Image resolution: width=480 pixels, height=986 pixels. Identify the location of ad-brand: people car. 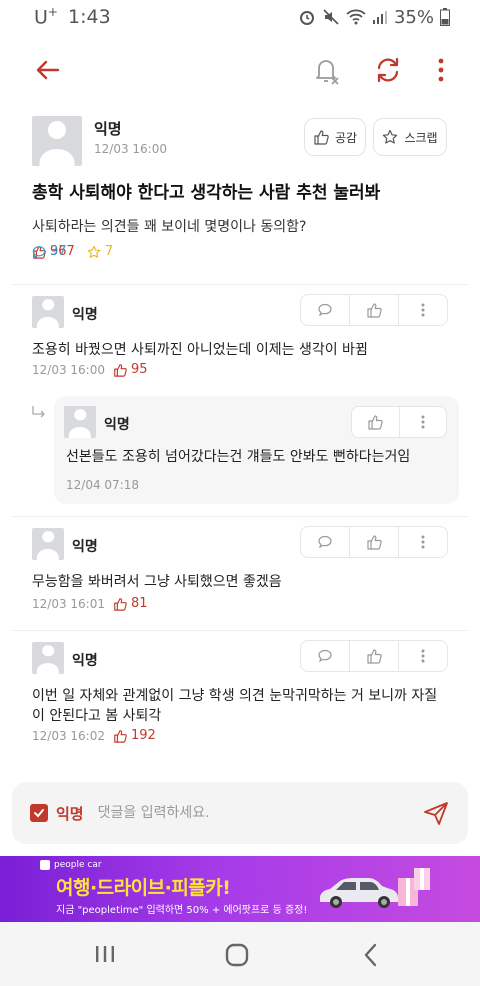
(71, 865).